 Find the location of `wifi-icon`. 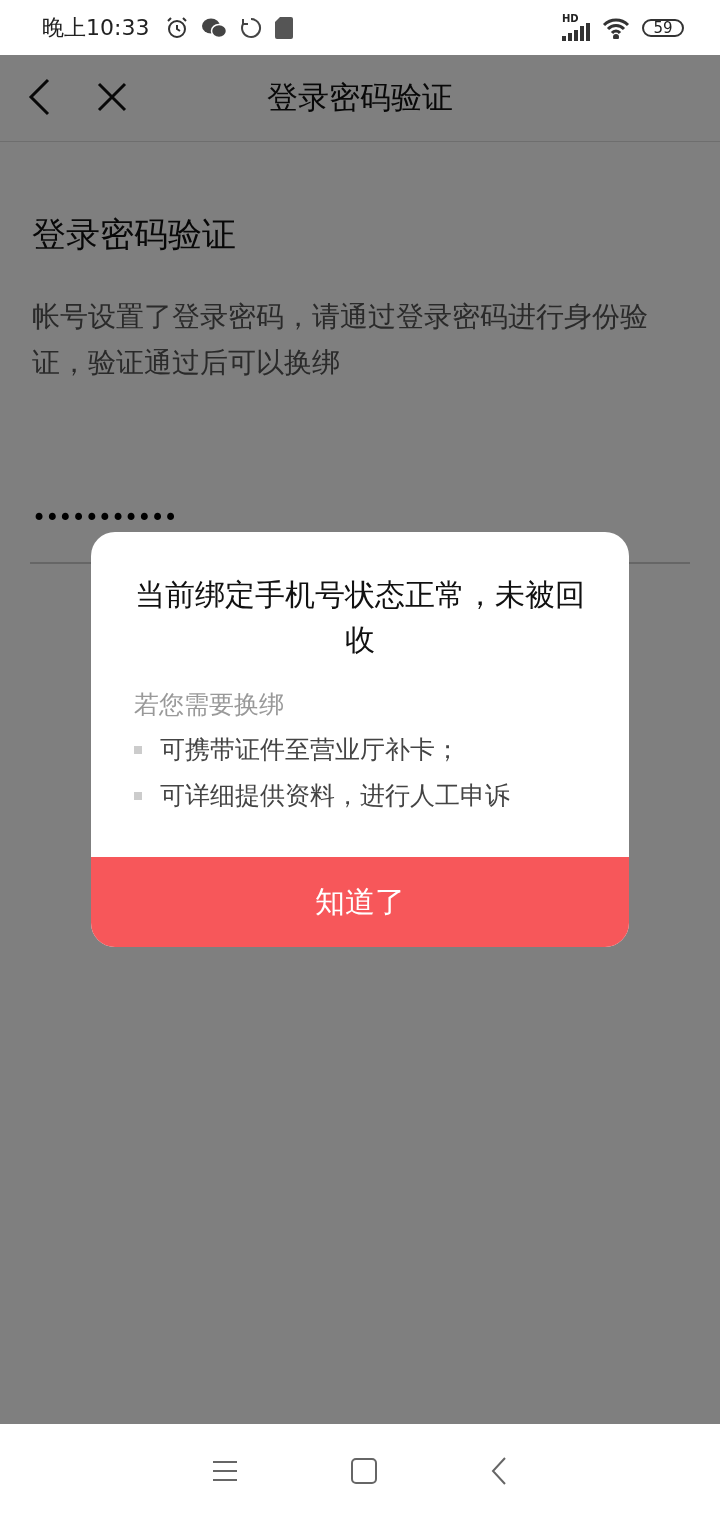

wifi-icon is located at coordinates (616, 27).